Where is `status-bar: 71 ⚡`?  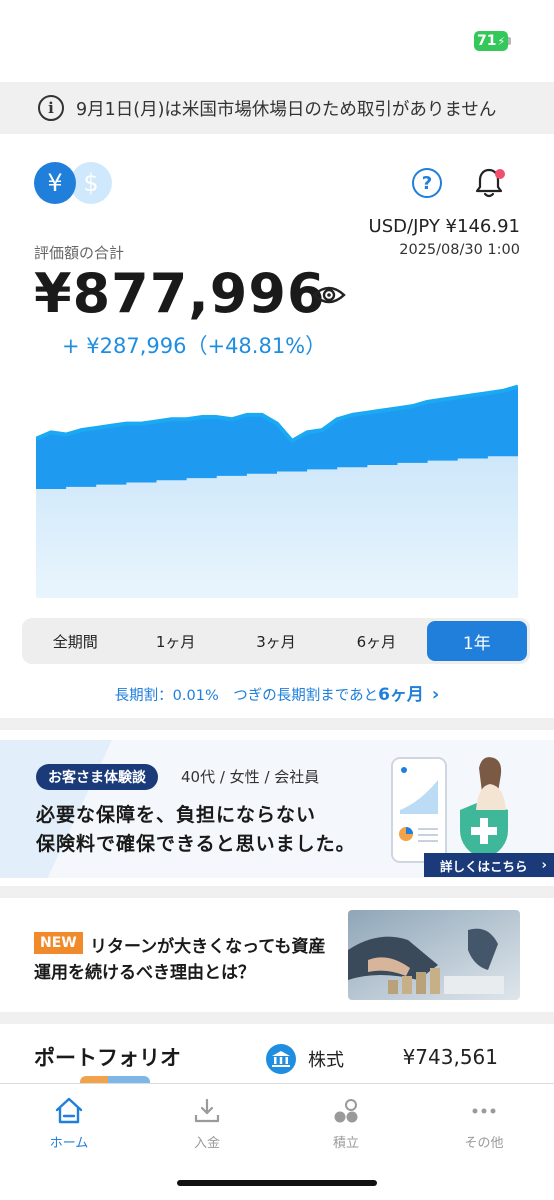
status-bar: 71 ⚡ is located at coordinates (277, 41).